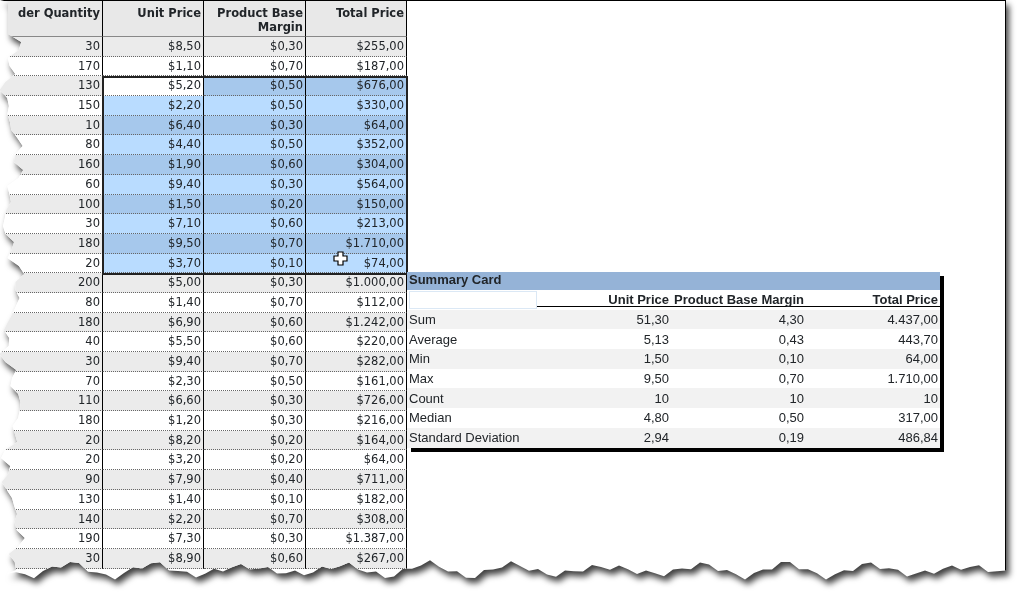  I want to click on table-cell: 40, so click(92, 341).